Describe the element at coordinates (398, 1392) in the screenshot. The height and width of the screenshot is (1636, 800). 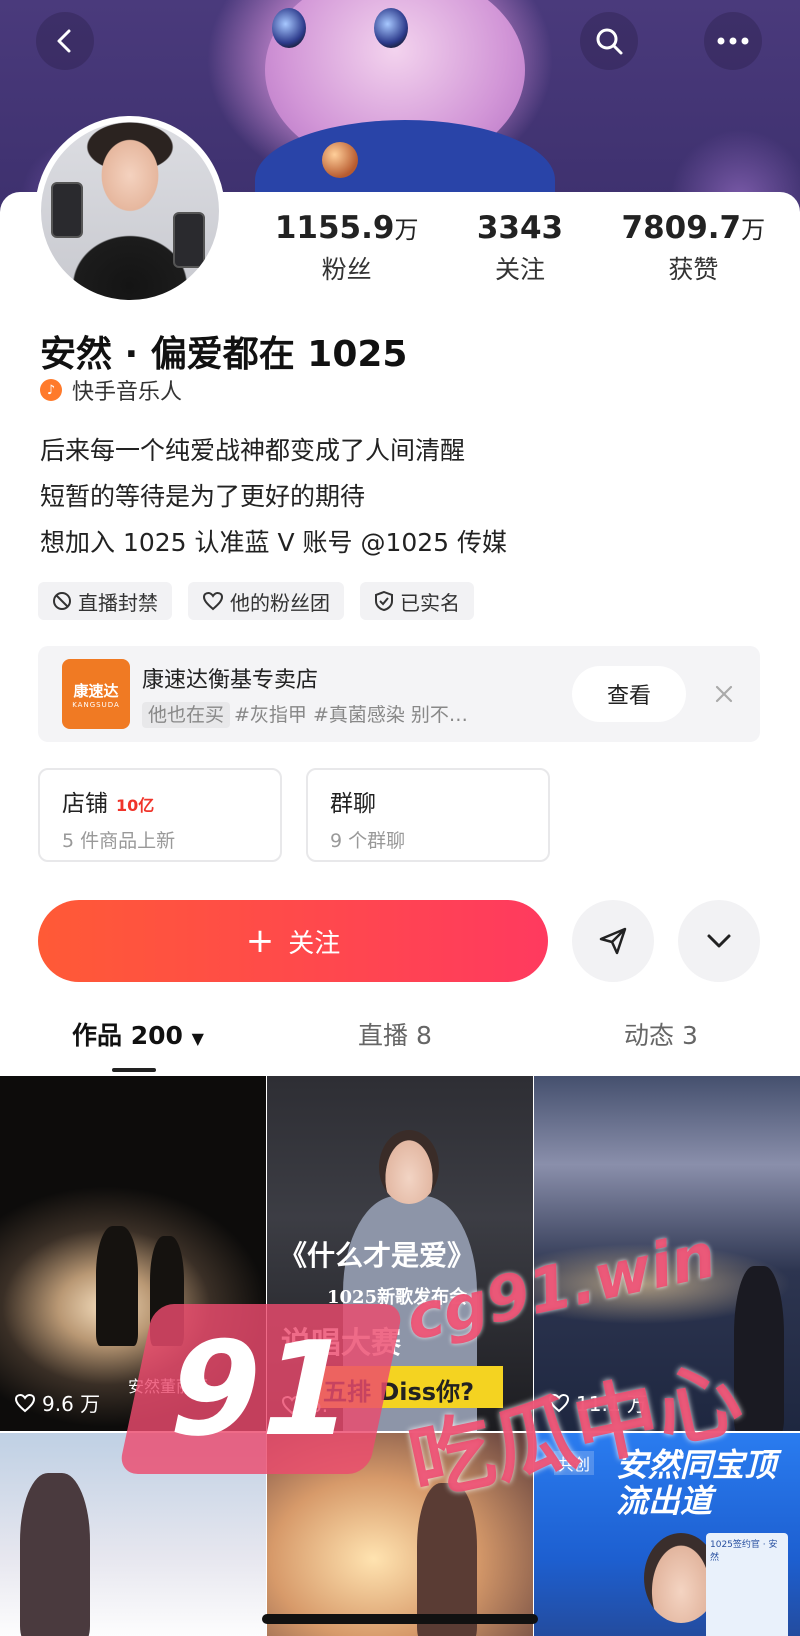
I see `video-banner-text: 五排 Diss你?` at that location.